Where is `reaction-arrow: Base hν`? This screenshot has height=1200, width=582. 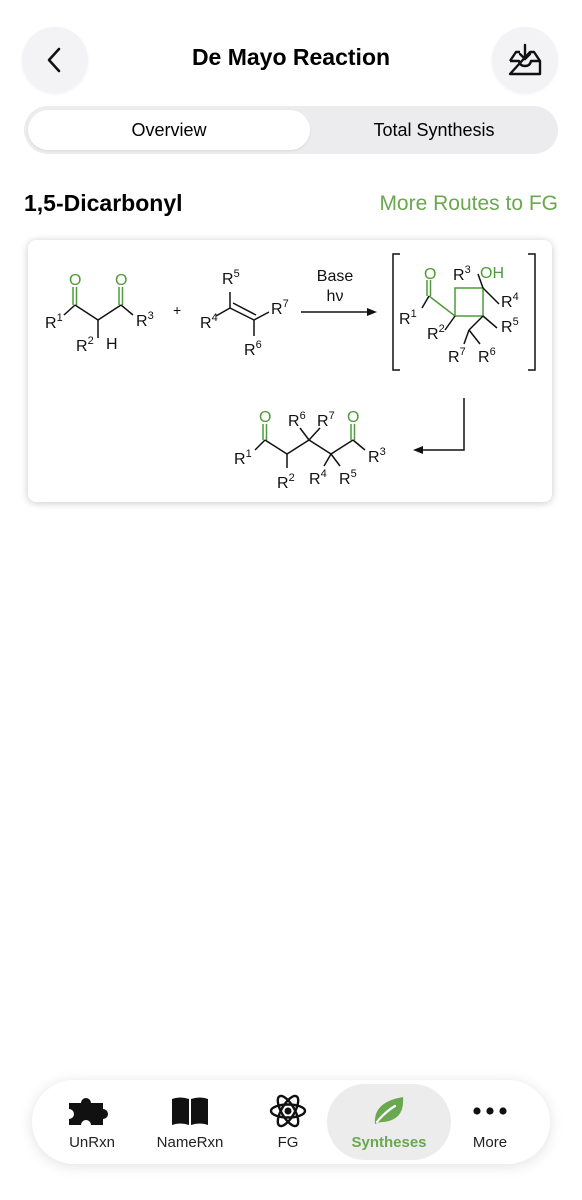
reaction-arrow: Base hν is located at coordinates (339, 292).